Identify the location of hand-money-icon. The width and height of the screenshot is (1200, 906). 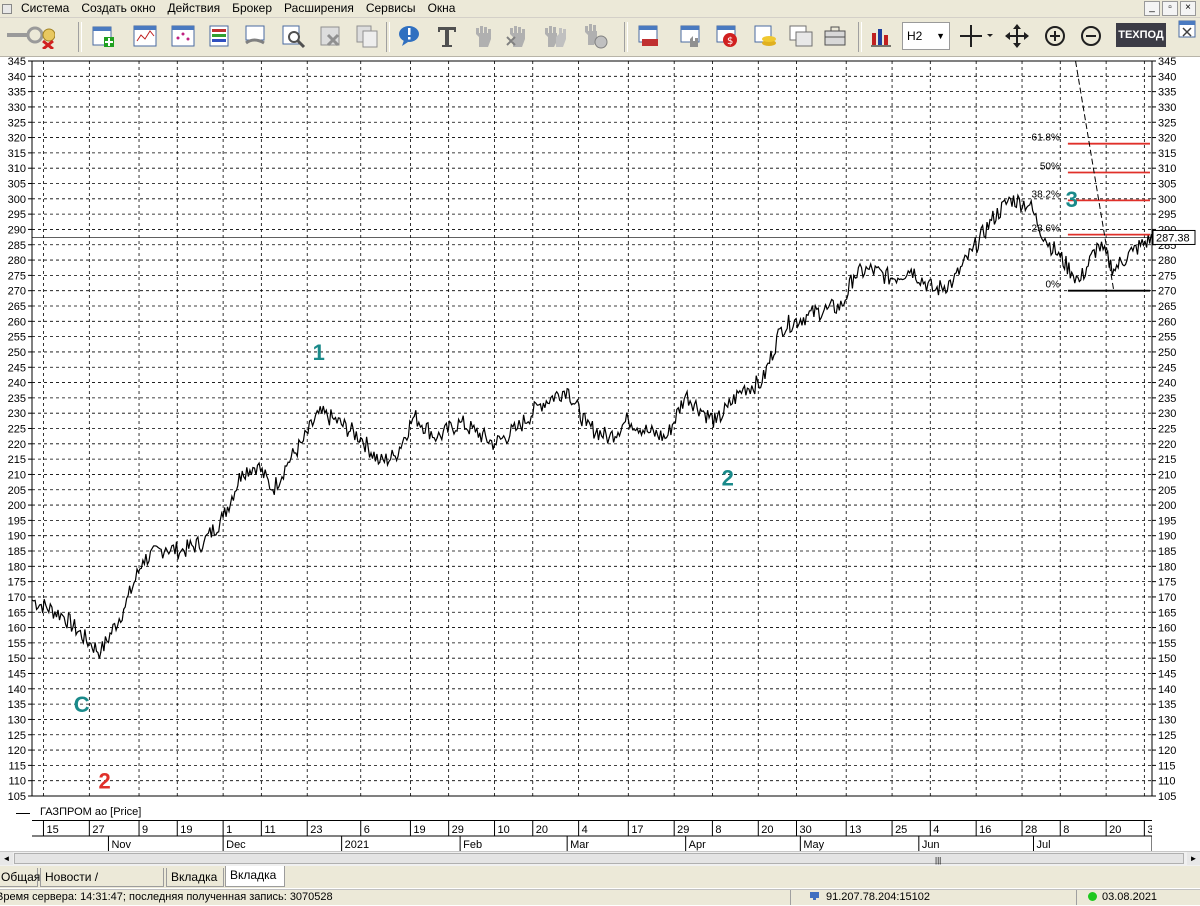
(595, 36).